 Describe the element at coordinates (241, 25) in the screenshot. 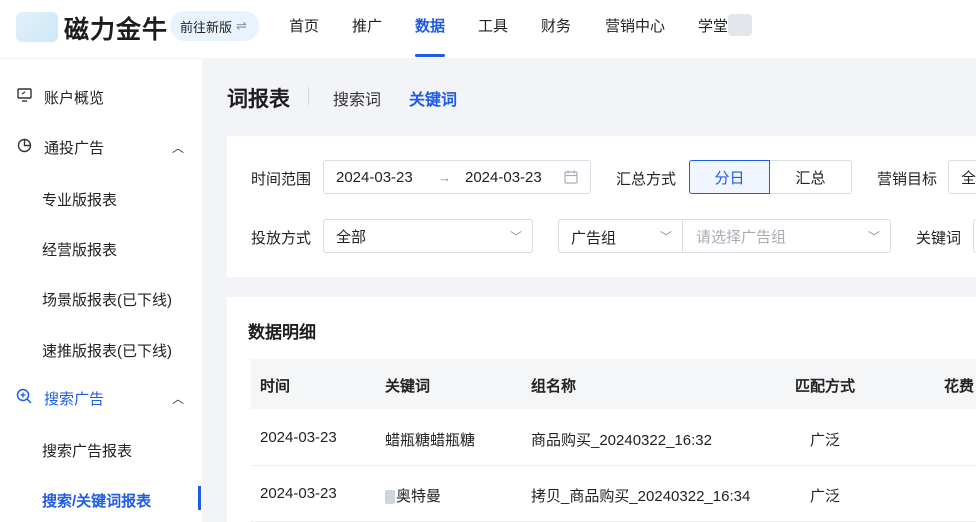

I see `swap-icon: ⇌` at that location.